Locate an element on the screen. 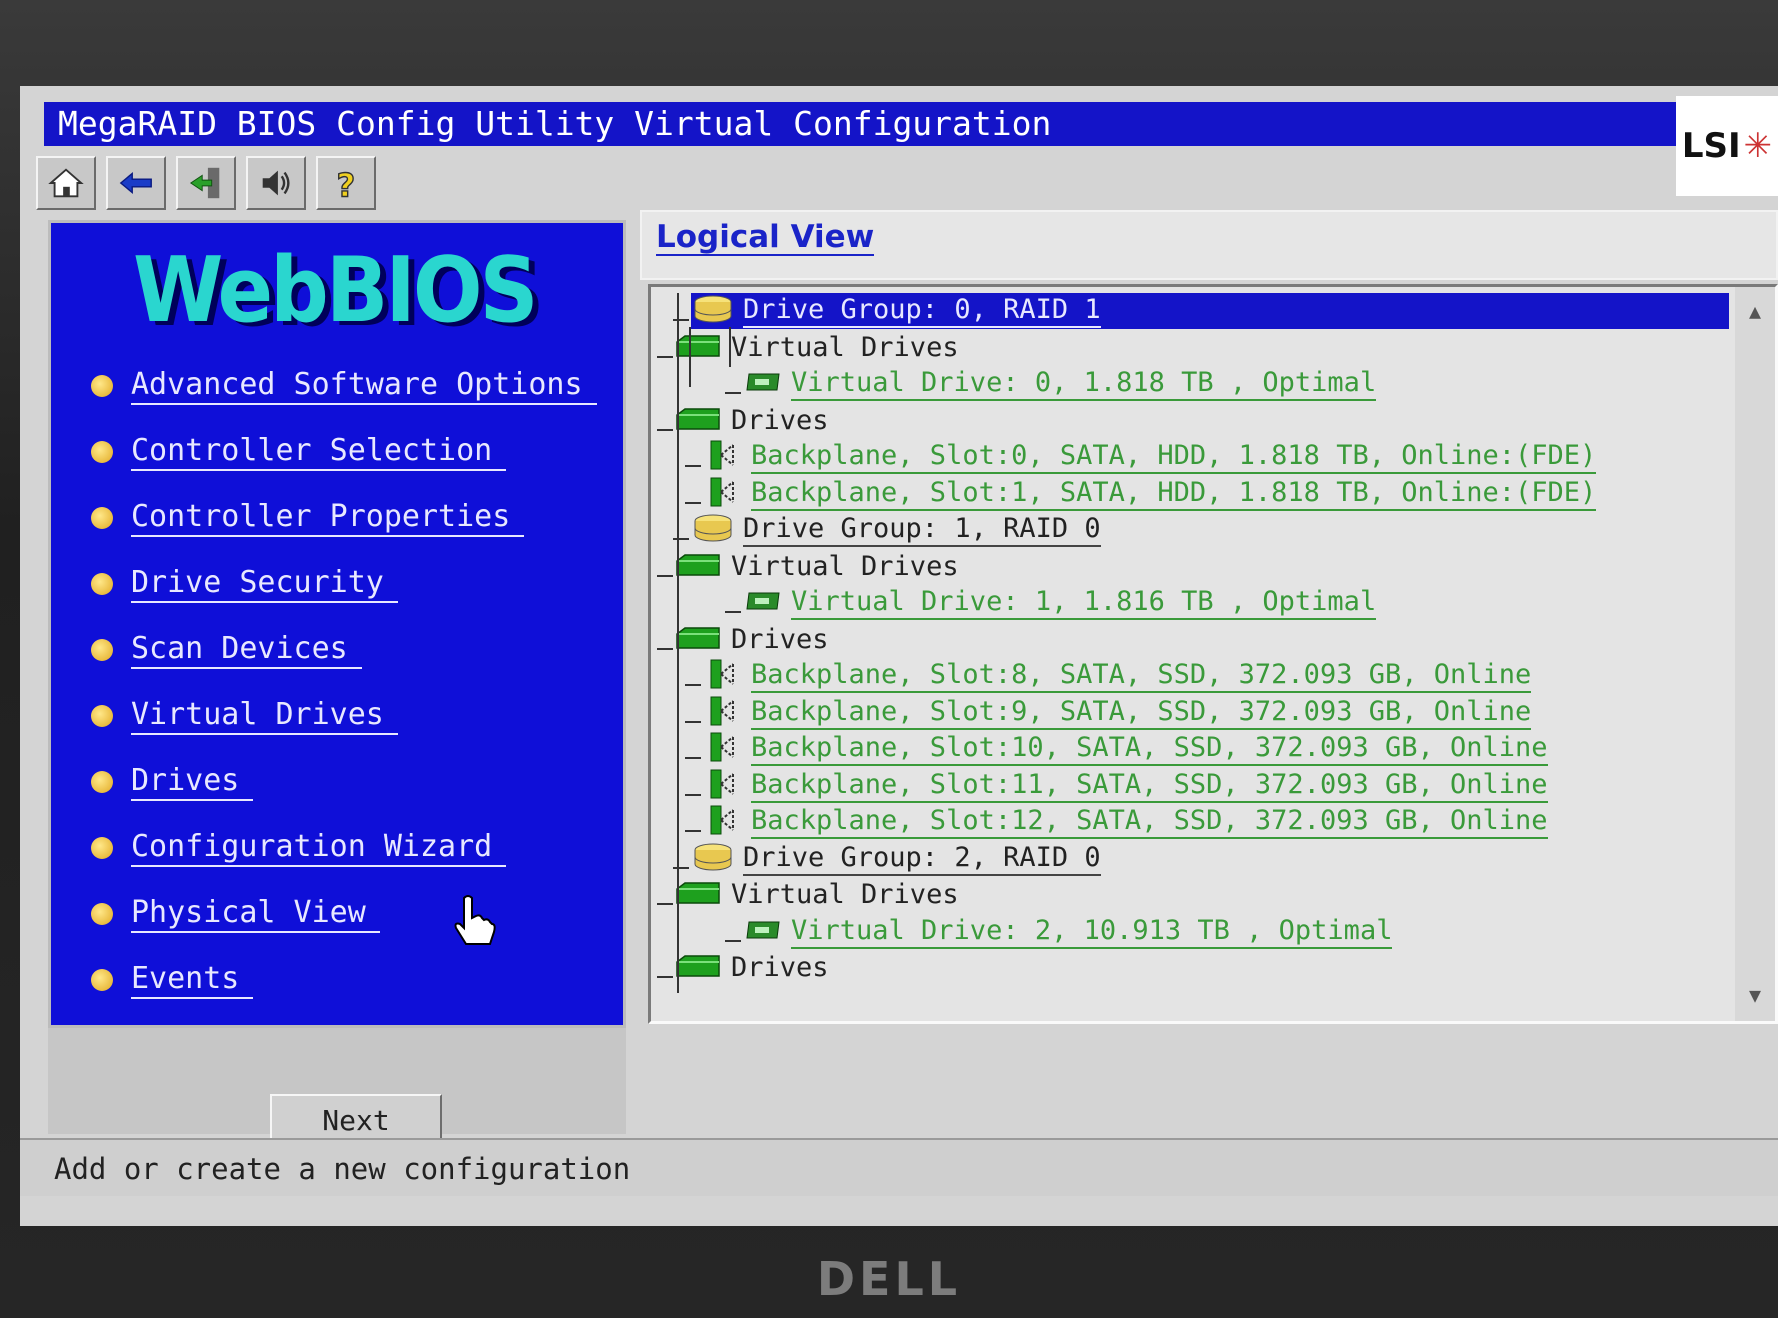 The image size is (1778, 1318). menu-item-controller-properties: Controller Properties is located at coordinates (308, 518).